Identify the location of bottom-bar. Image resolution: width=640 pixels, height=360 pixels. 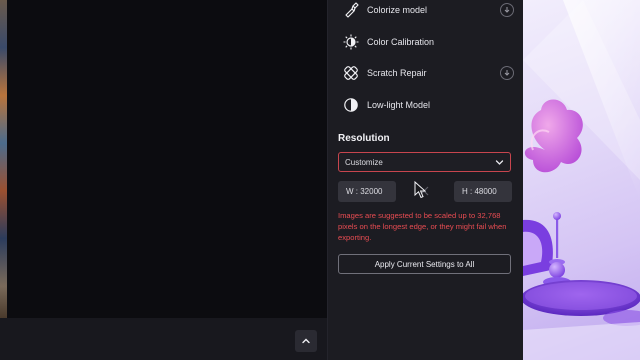
(163, 339).